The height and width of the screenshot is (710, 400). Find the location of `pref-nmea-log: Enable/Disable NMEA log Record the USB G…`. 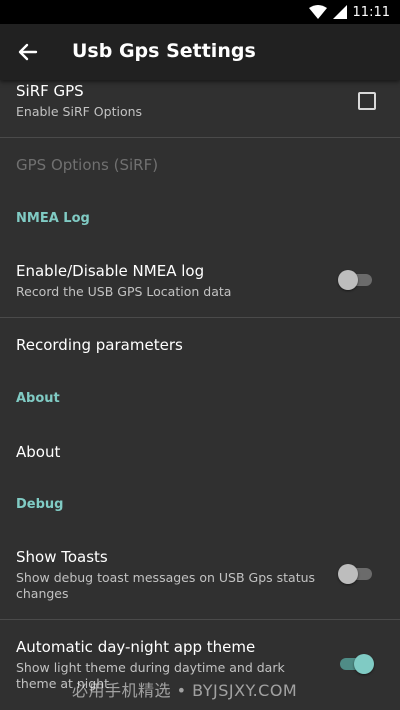

pref-nmea-log: Enable/Disable NMEA log Record the USB G… is located at coordinates (200, 280).